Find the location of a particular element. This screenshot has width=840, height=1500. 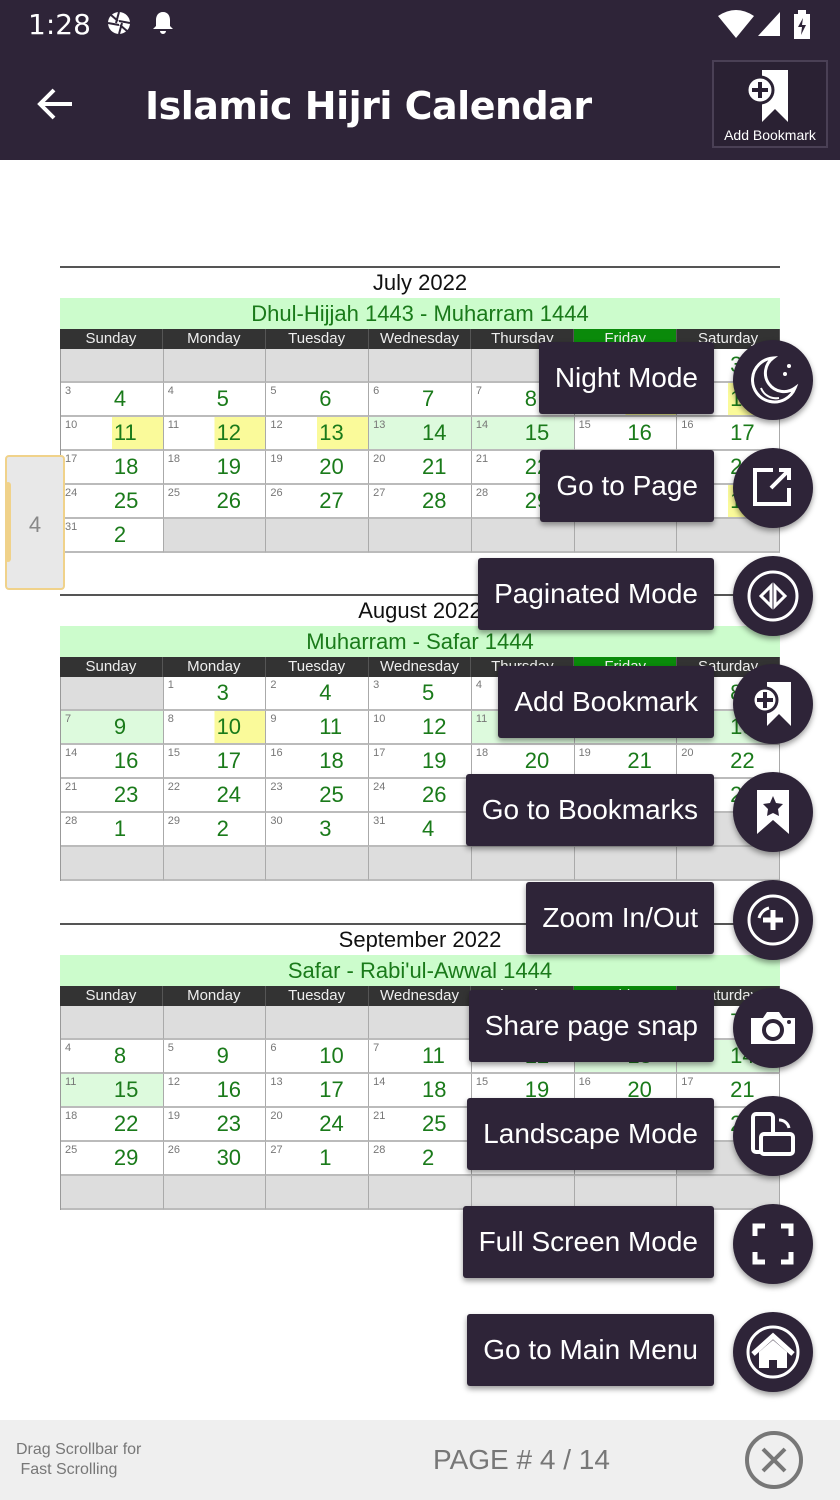

day-cell: 9 11 is located at coordinates (318, 728).